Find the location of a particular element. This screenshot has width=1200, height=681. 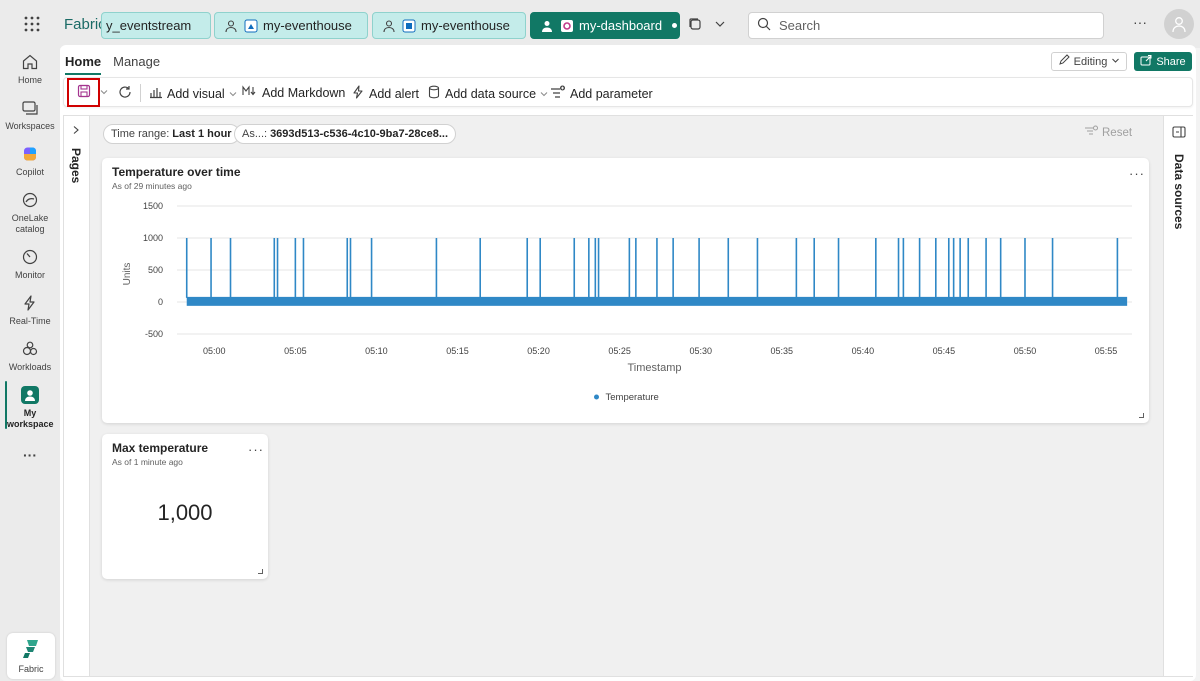

pages-label: Pages is located at coordinates (76, 166).